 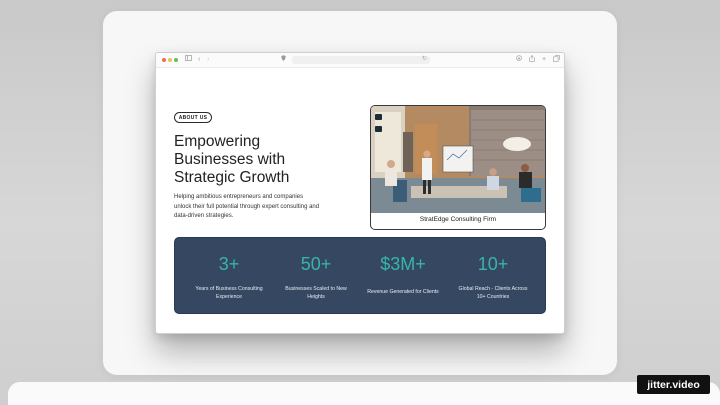 What do you see at coordinates (188, 60) in the screenshot?
I see `sidebar-icon` at bounding box center [188, 60].